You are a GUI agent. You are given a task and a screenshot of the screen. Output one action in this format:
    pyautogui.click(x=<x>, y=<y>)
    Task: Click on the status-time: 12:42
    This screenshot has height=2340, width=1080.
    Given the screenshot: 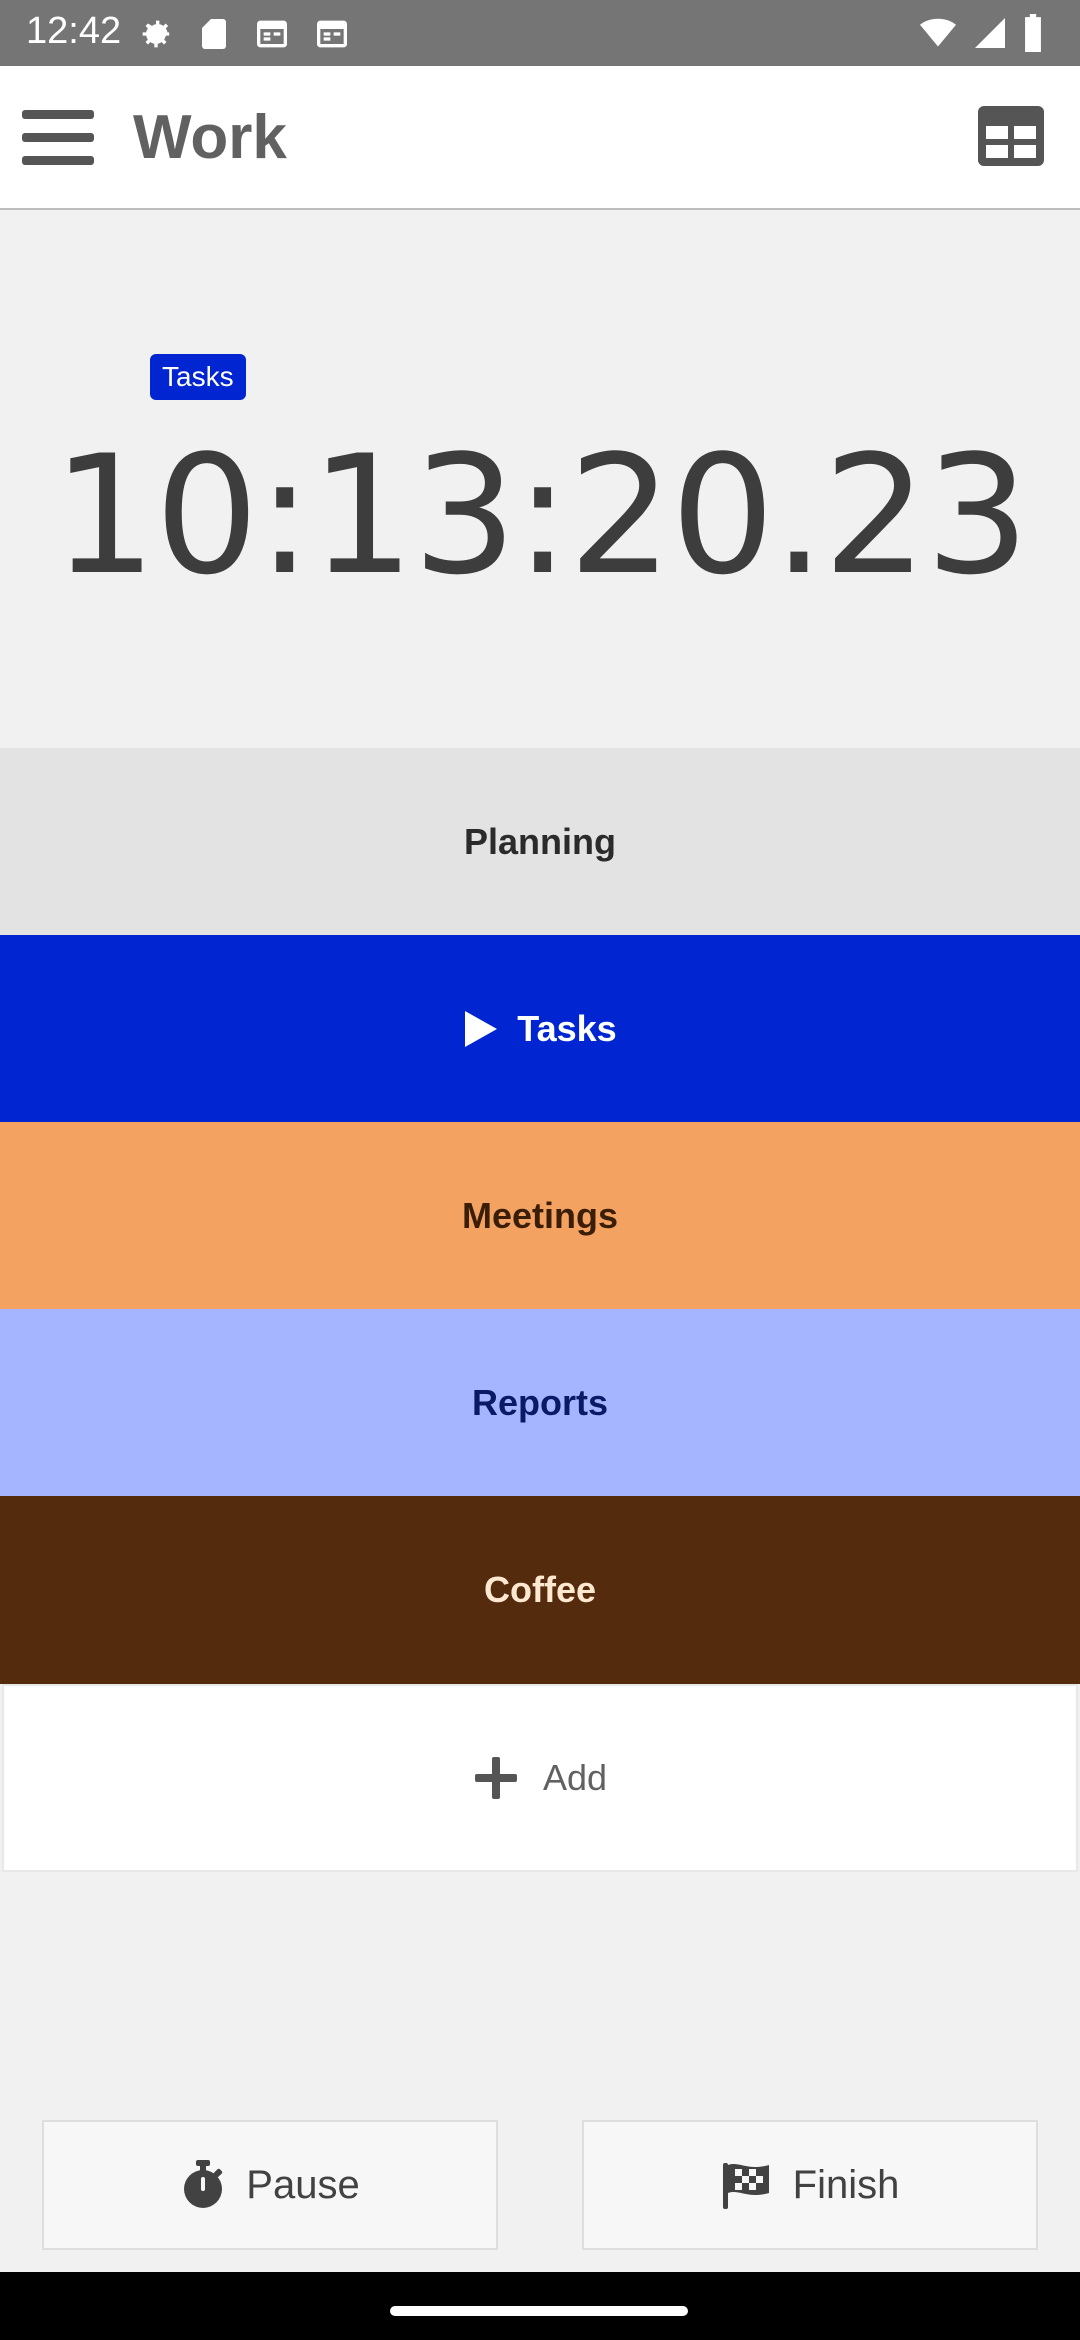 What is the action you would take?
    pyautogui.click(x=74, y=31)
    